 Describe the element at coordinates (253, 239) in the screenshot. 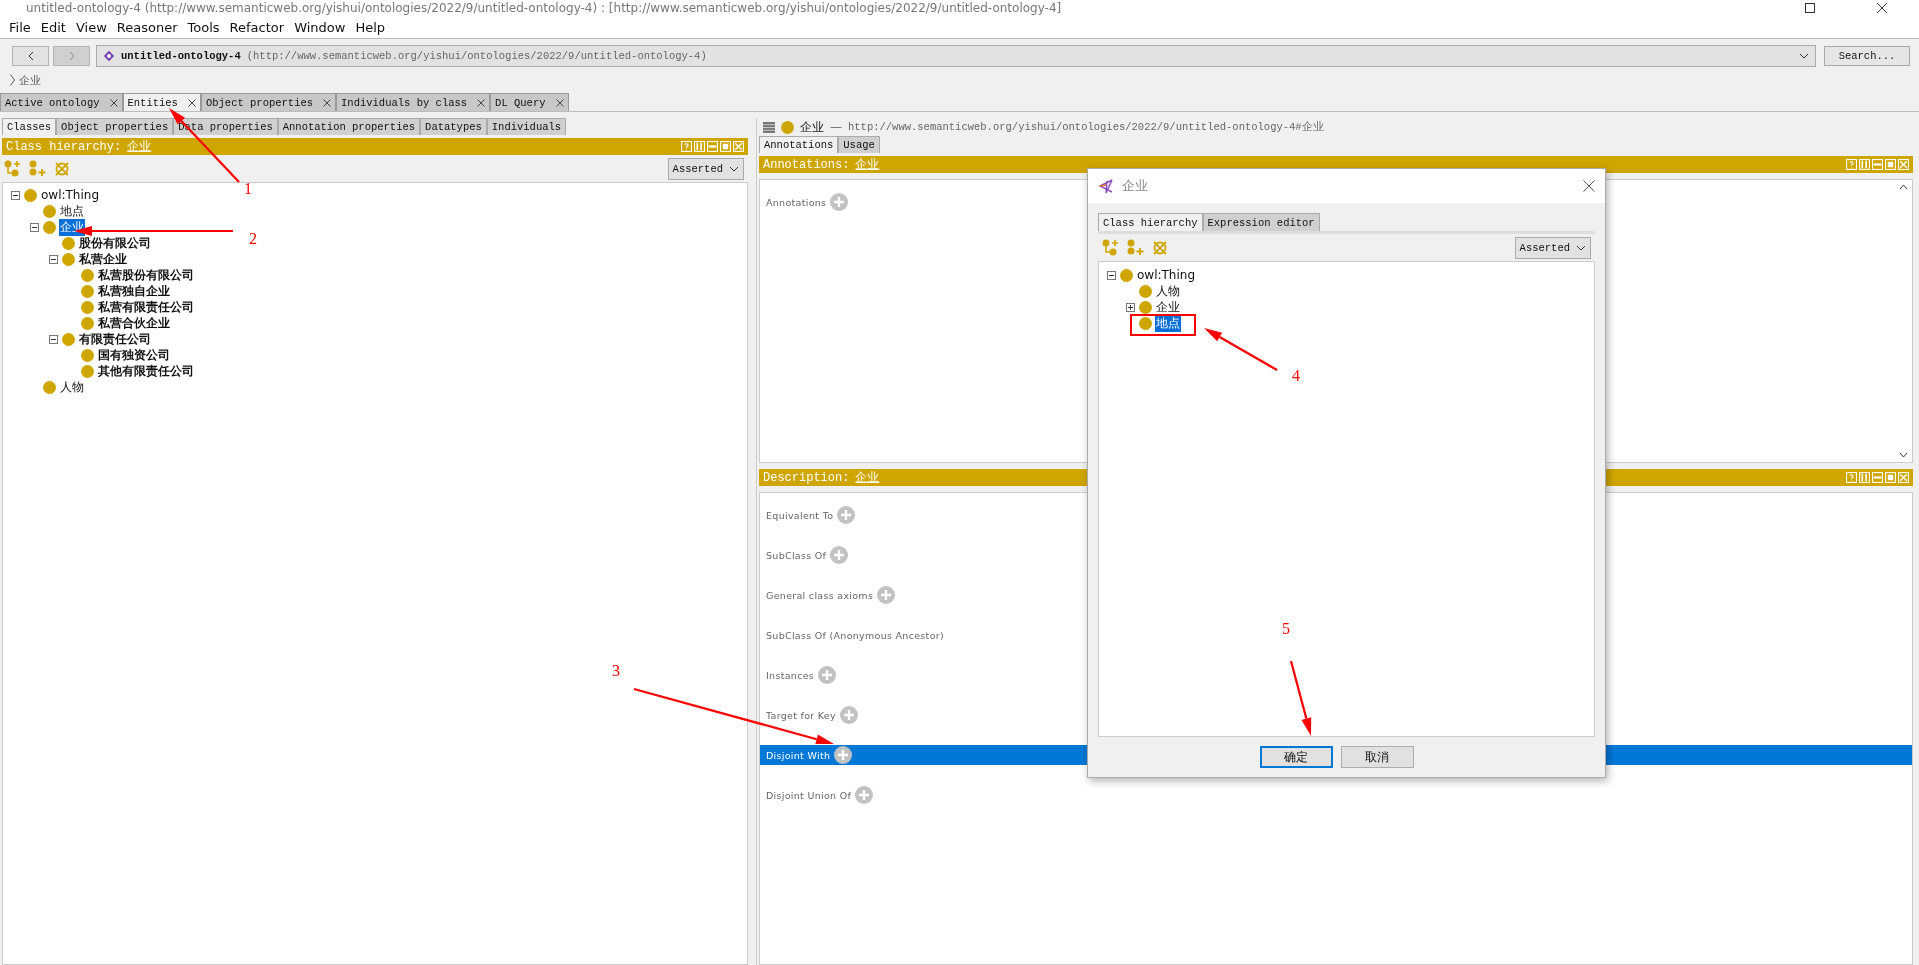

I see `callout-number: 2` at that location.